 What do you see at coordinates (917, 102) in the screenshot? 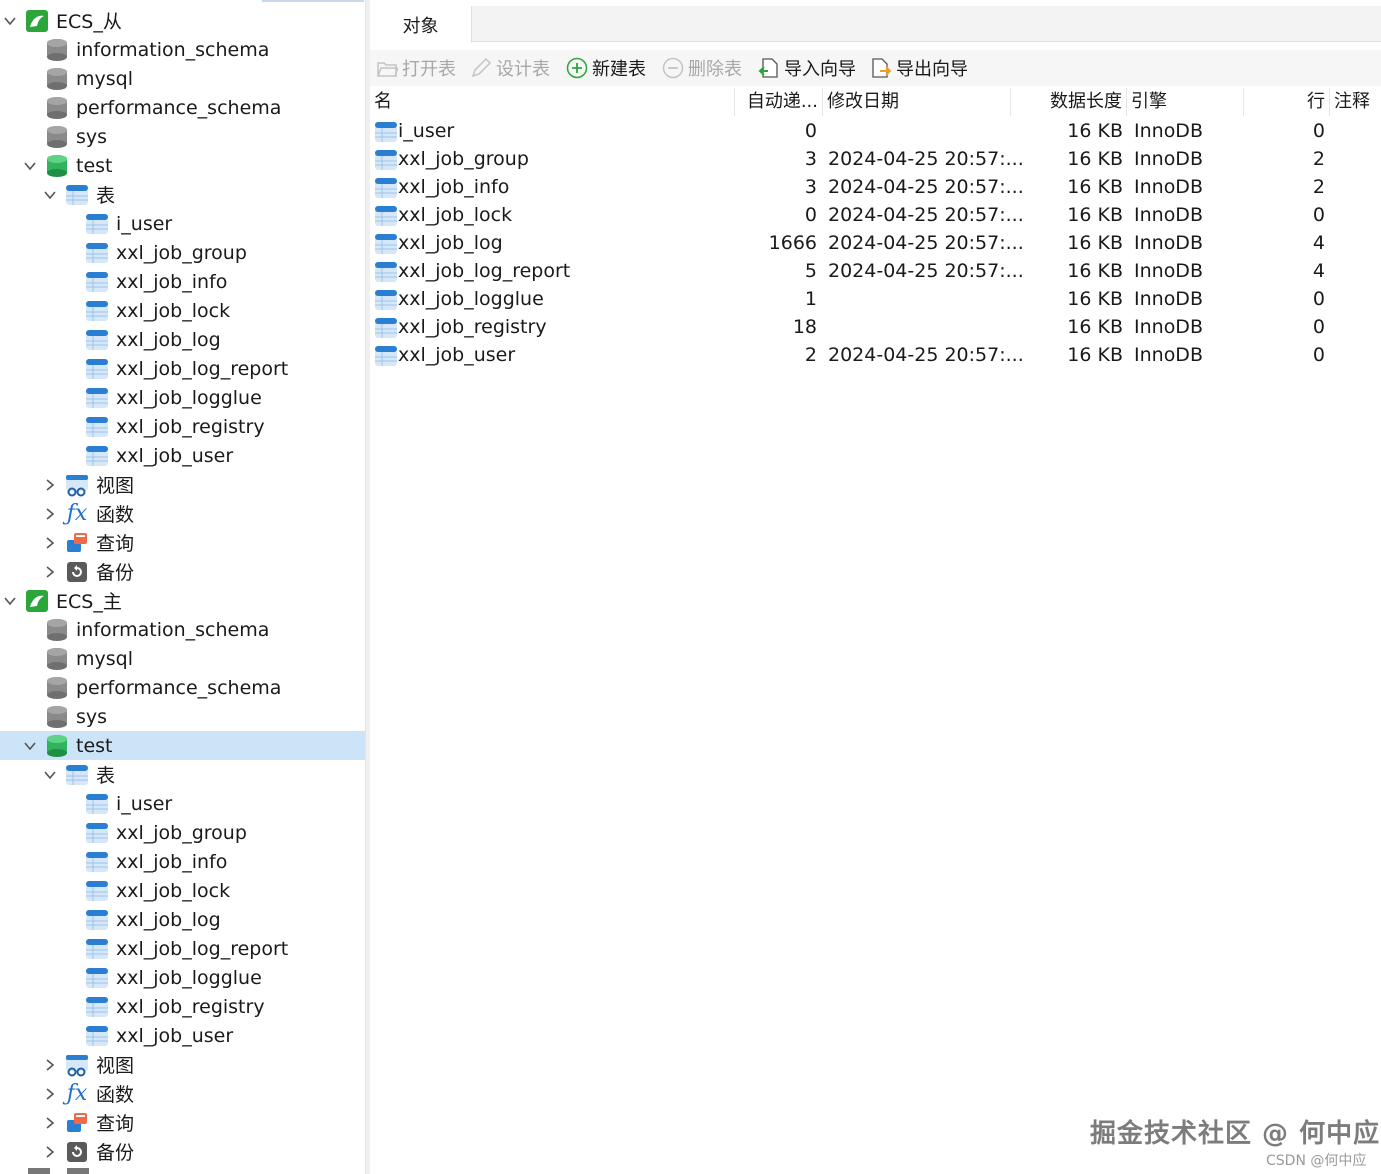
I see `column-header-modified: 修改日期` at bounding box center [917, 102].